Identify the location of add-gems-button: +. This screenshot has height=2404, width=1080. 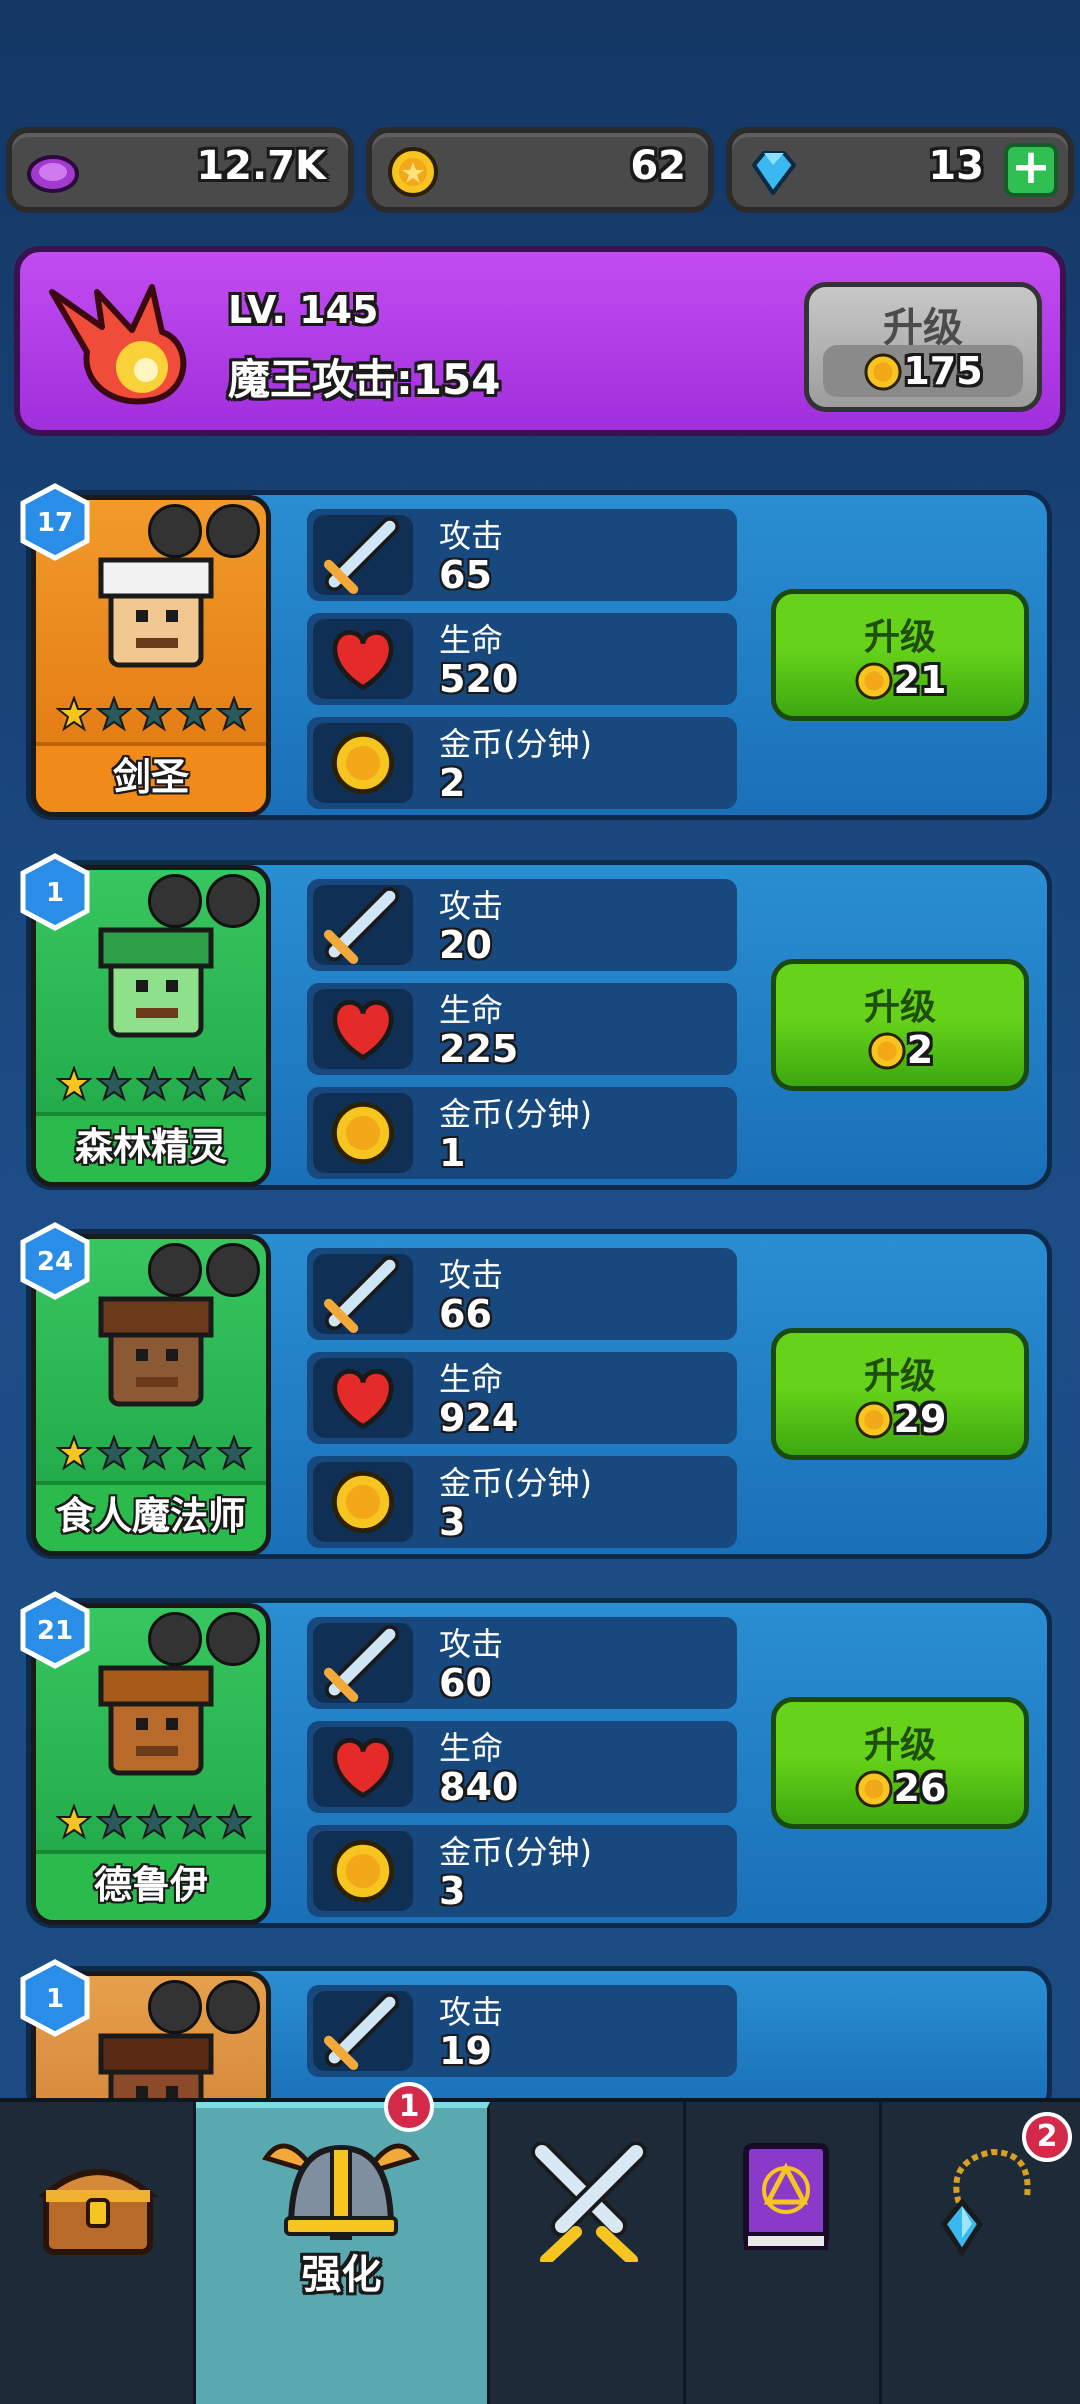
(1031, 170).